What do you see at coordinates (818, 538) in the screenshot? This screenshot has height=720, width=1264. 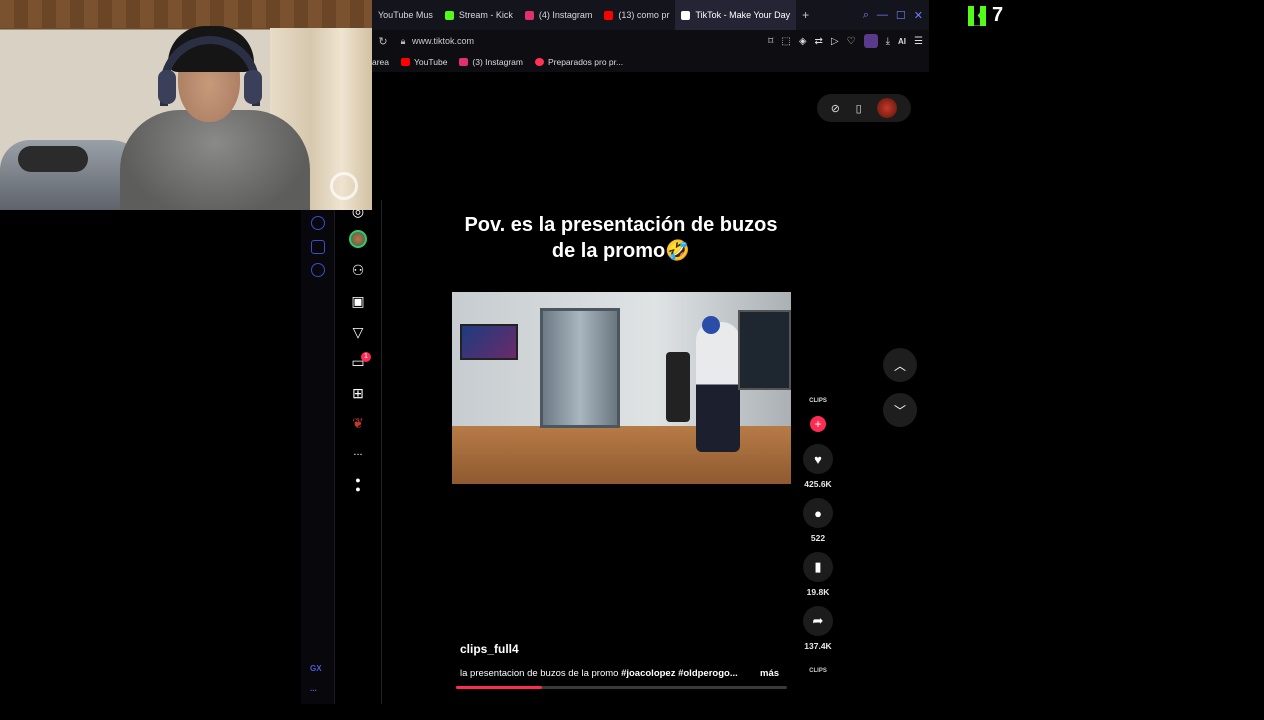 I see `comment-count: 522` at bounding box center [818, 538].